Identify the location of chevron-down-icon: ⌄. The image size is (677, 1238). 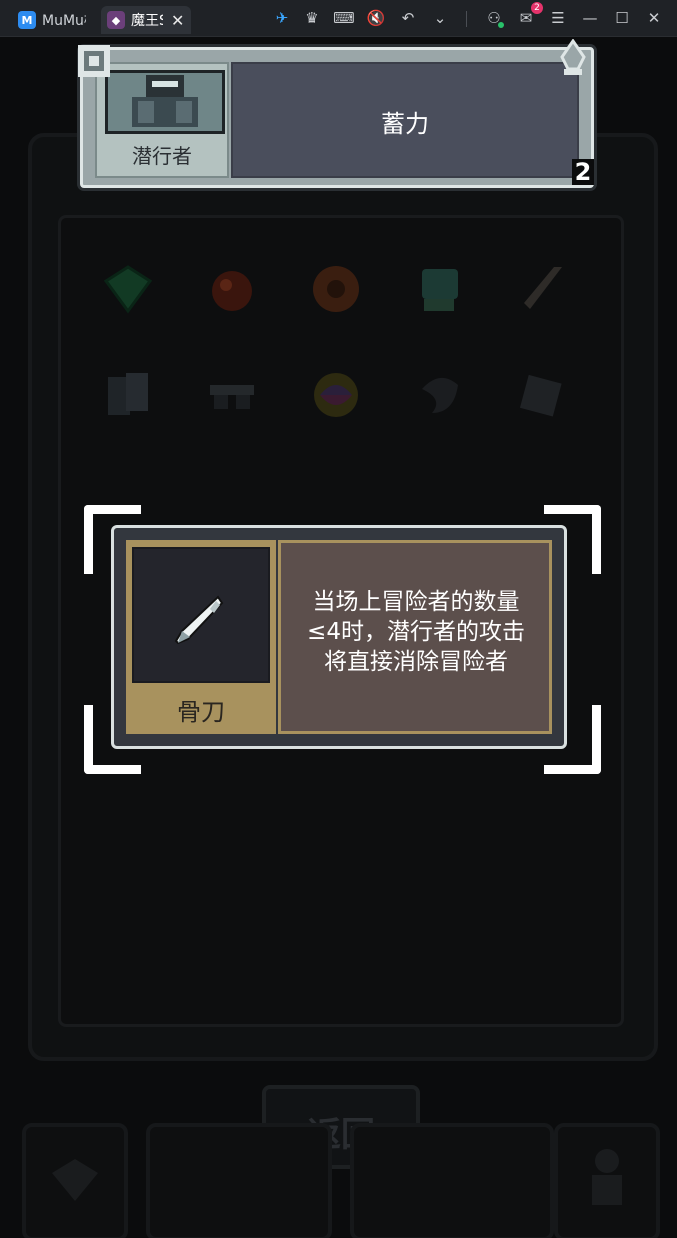
(440, 18).